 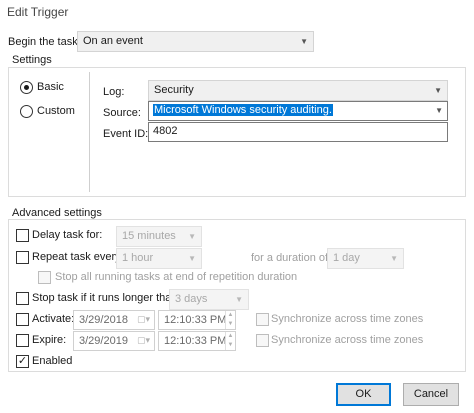 What do you see at coordinates (191, 299) in the screenshot?
I see `stop-longer-value: 3 days` at bounding box center [191, 299].